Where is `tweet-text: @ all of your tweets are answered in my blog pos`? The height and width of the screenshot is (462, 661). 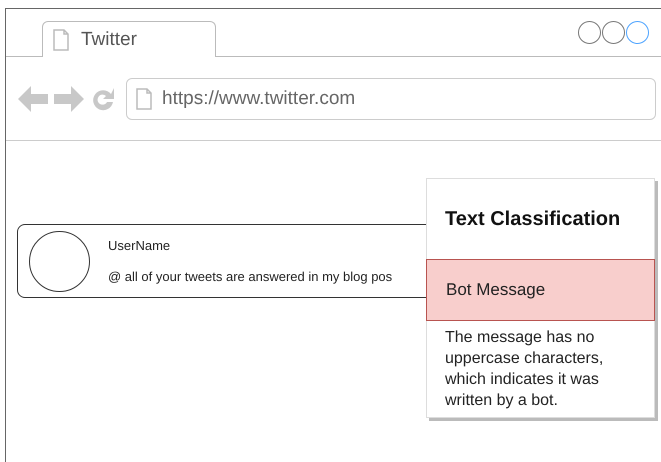
tweet-text: @ all of your tweets are answered in my blog pos is located at coordinates (250, 276).